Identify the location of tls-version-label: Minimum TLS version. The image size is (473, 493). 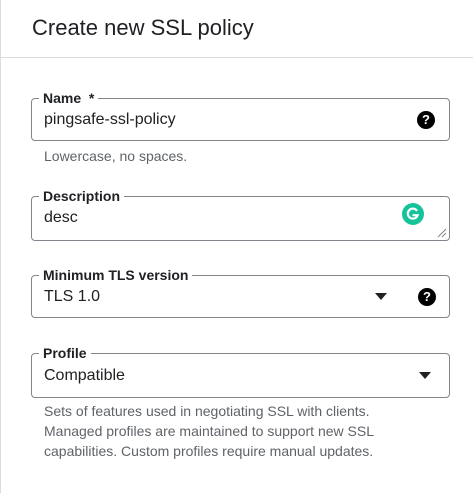
(116, 275).